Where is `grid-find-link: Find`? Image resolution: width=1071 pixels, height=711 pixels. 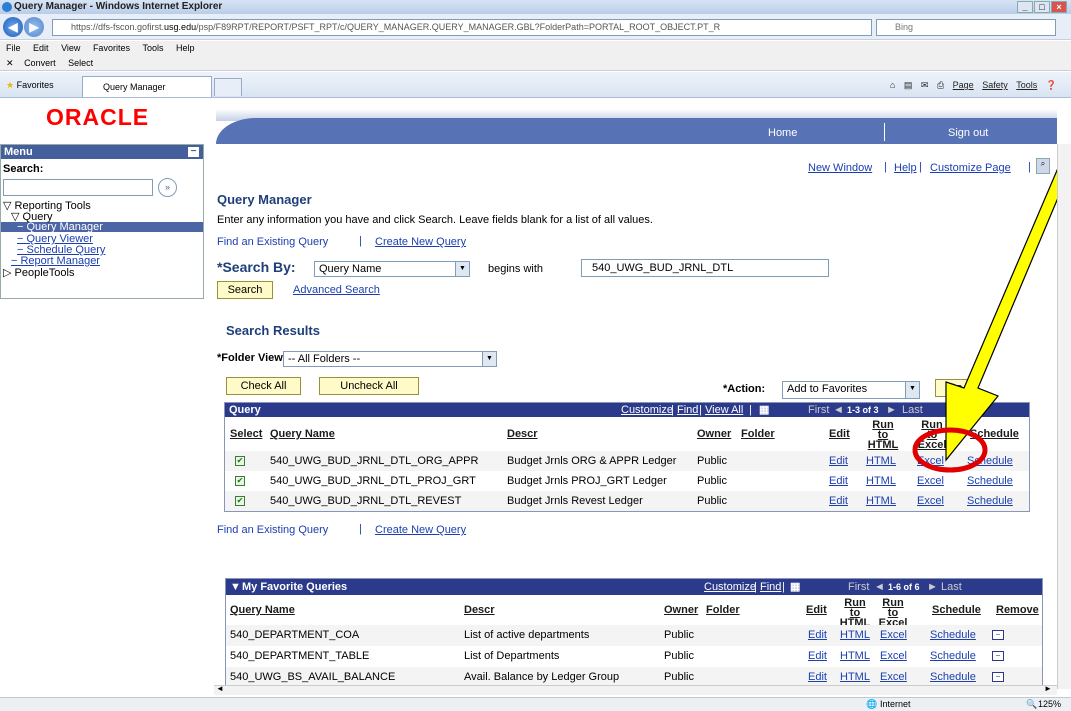 grid-find-link: Find is located at coordinates (687, 410).